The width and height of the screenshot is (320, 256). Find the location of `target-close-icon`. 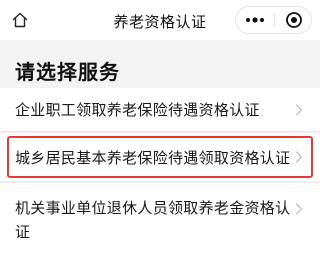

target-close-icon is located at coordinates (293, 20).